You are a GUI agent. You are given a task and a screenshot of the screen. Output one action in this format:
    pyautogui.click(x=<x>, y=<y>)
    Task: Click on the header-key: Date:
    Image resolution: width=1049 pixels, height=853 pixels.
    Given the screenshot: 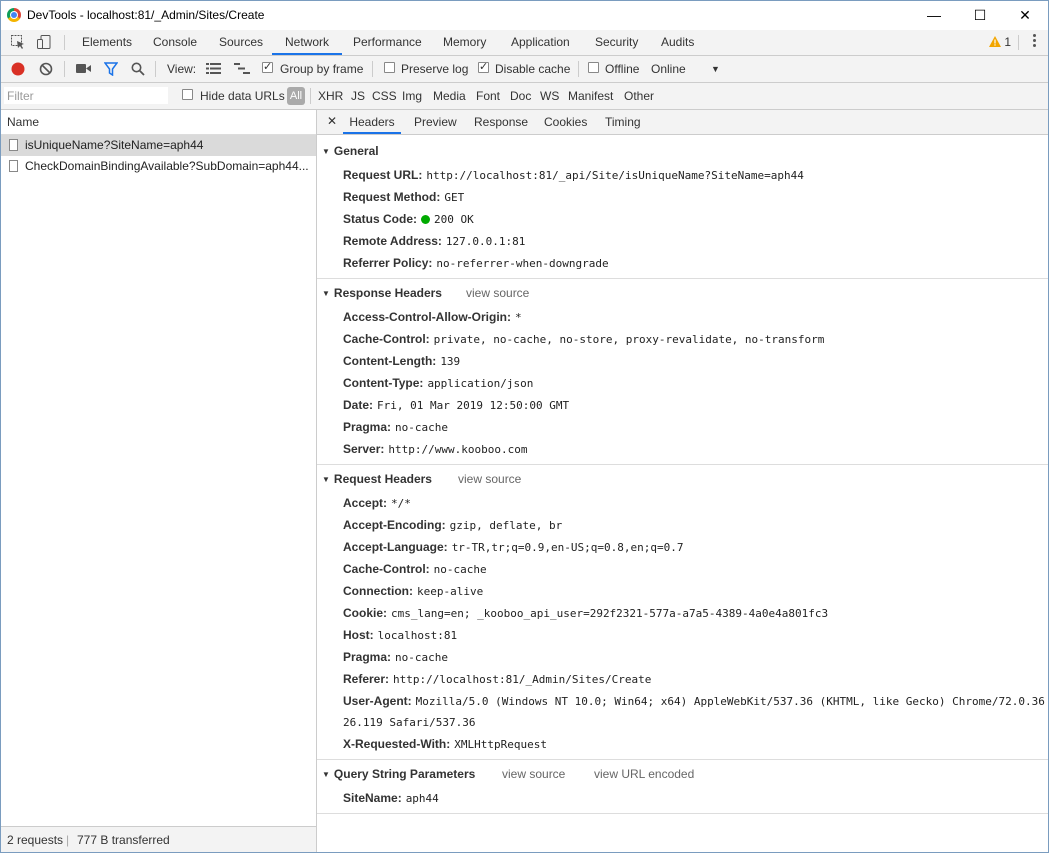 What is the action you would take?
    pyautogui.click(x=358, y=405)
    